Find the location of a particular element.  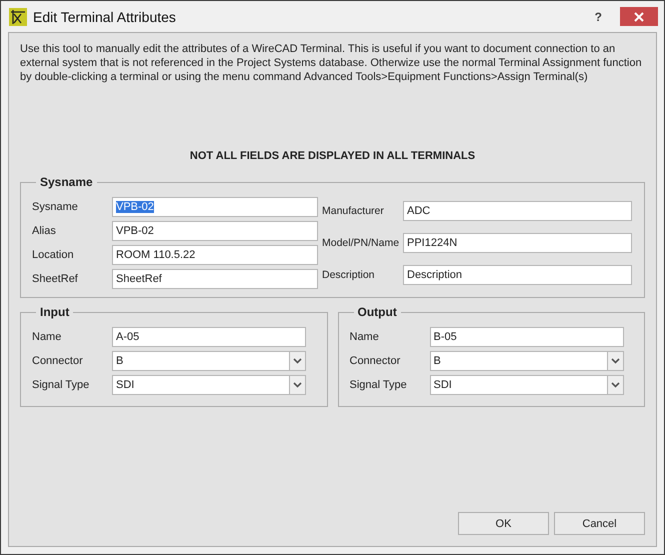

description-text: Use this tool to manually edit the attributes of a WireCAD Terminal. This is useful if you want to document connection to an external system that is not referenced in the Project Systems database. Otherwize use the normal Terminal Assignment function by double-clicking a terminal or using the menu command Advanced Tools>Equipment Functions>Assign Terminal(s) is located at coordinates (331, 63).